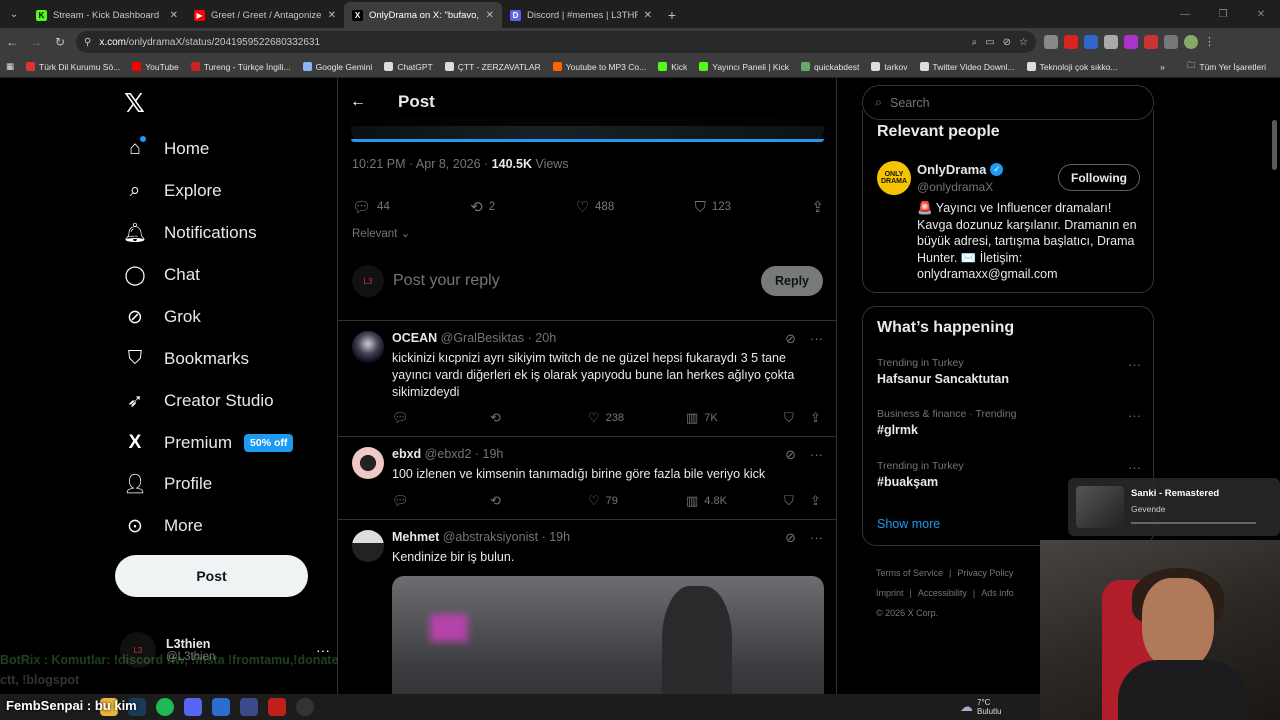 The width and height of the screenshot is (1280, 720). I want to click on video-progress-bar, so click(587, 140).